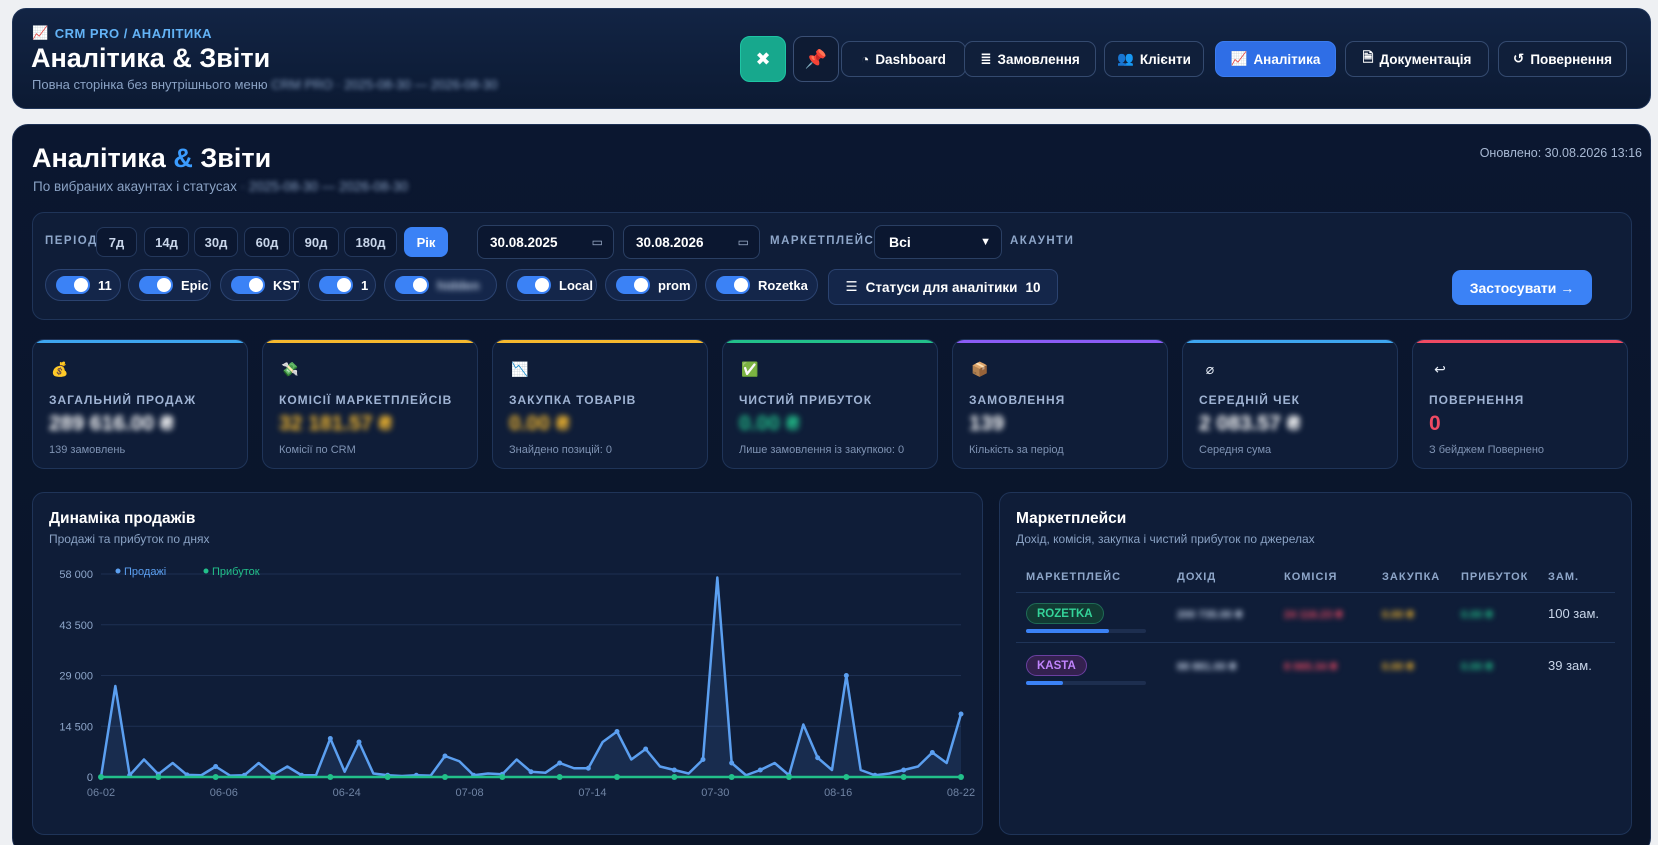 This screenshot has height=845, width=1658. Describe the element at coordinates (986, 58) in the screenshot. I see `list-icon: ≣` at that location.